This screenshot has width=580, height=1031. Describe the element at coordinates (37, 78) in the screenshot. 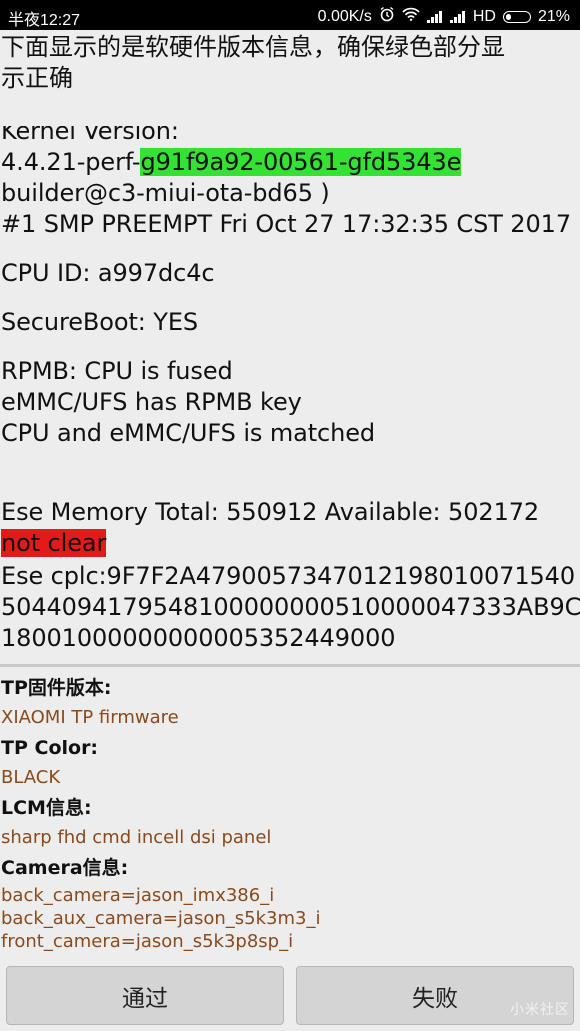

I see `heading-line: 示正确` at that location.